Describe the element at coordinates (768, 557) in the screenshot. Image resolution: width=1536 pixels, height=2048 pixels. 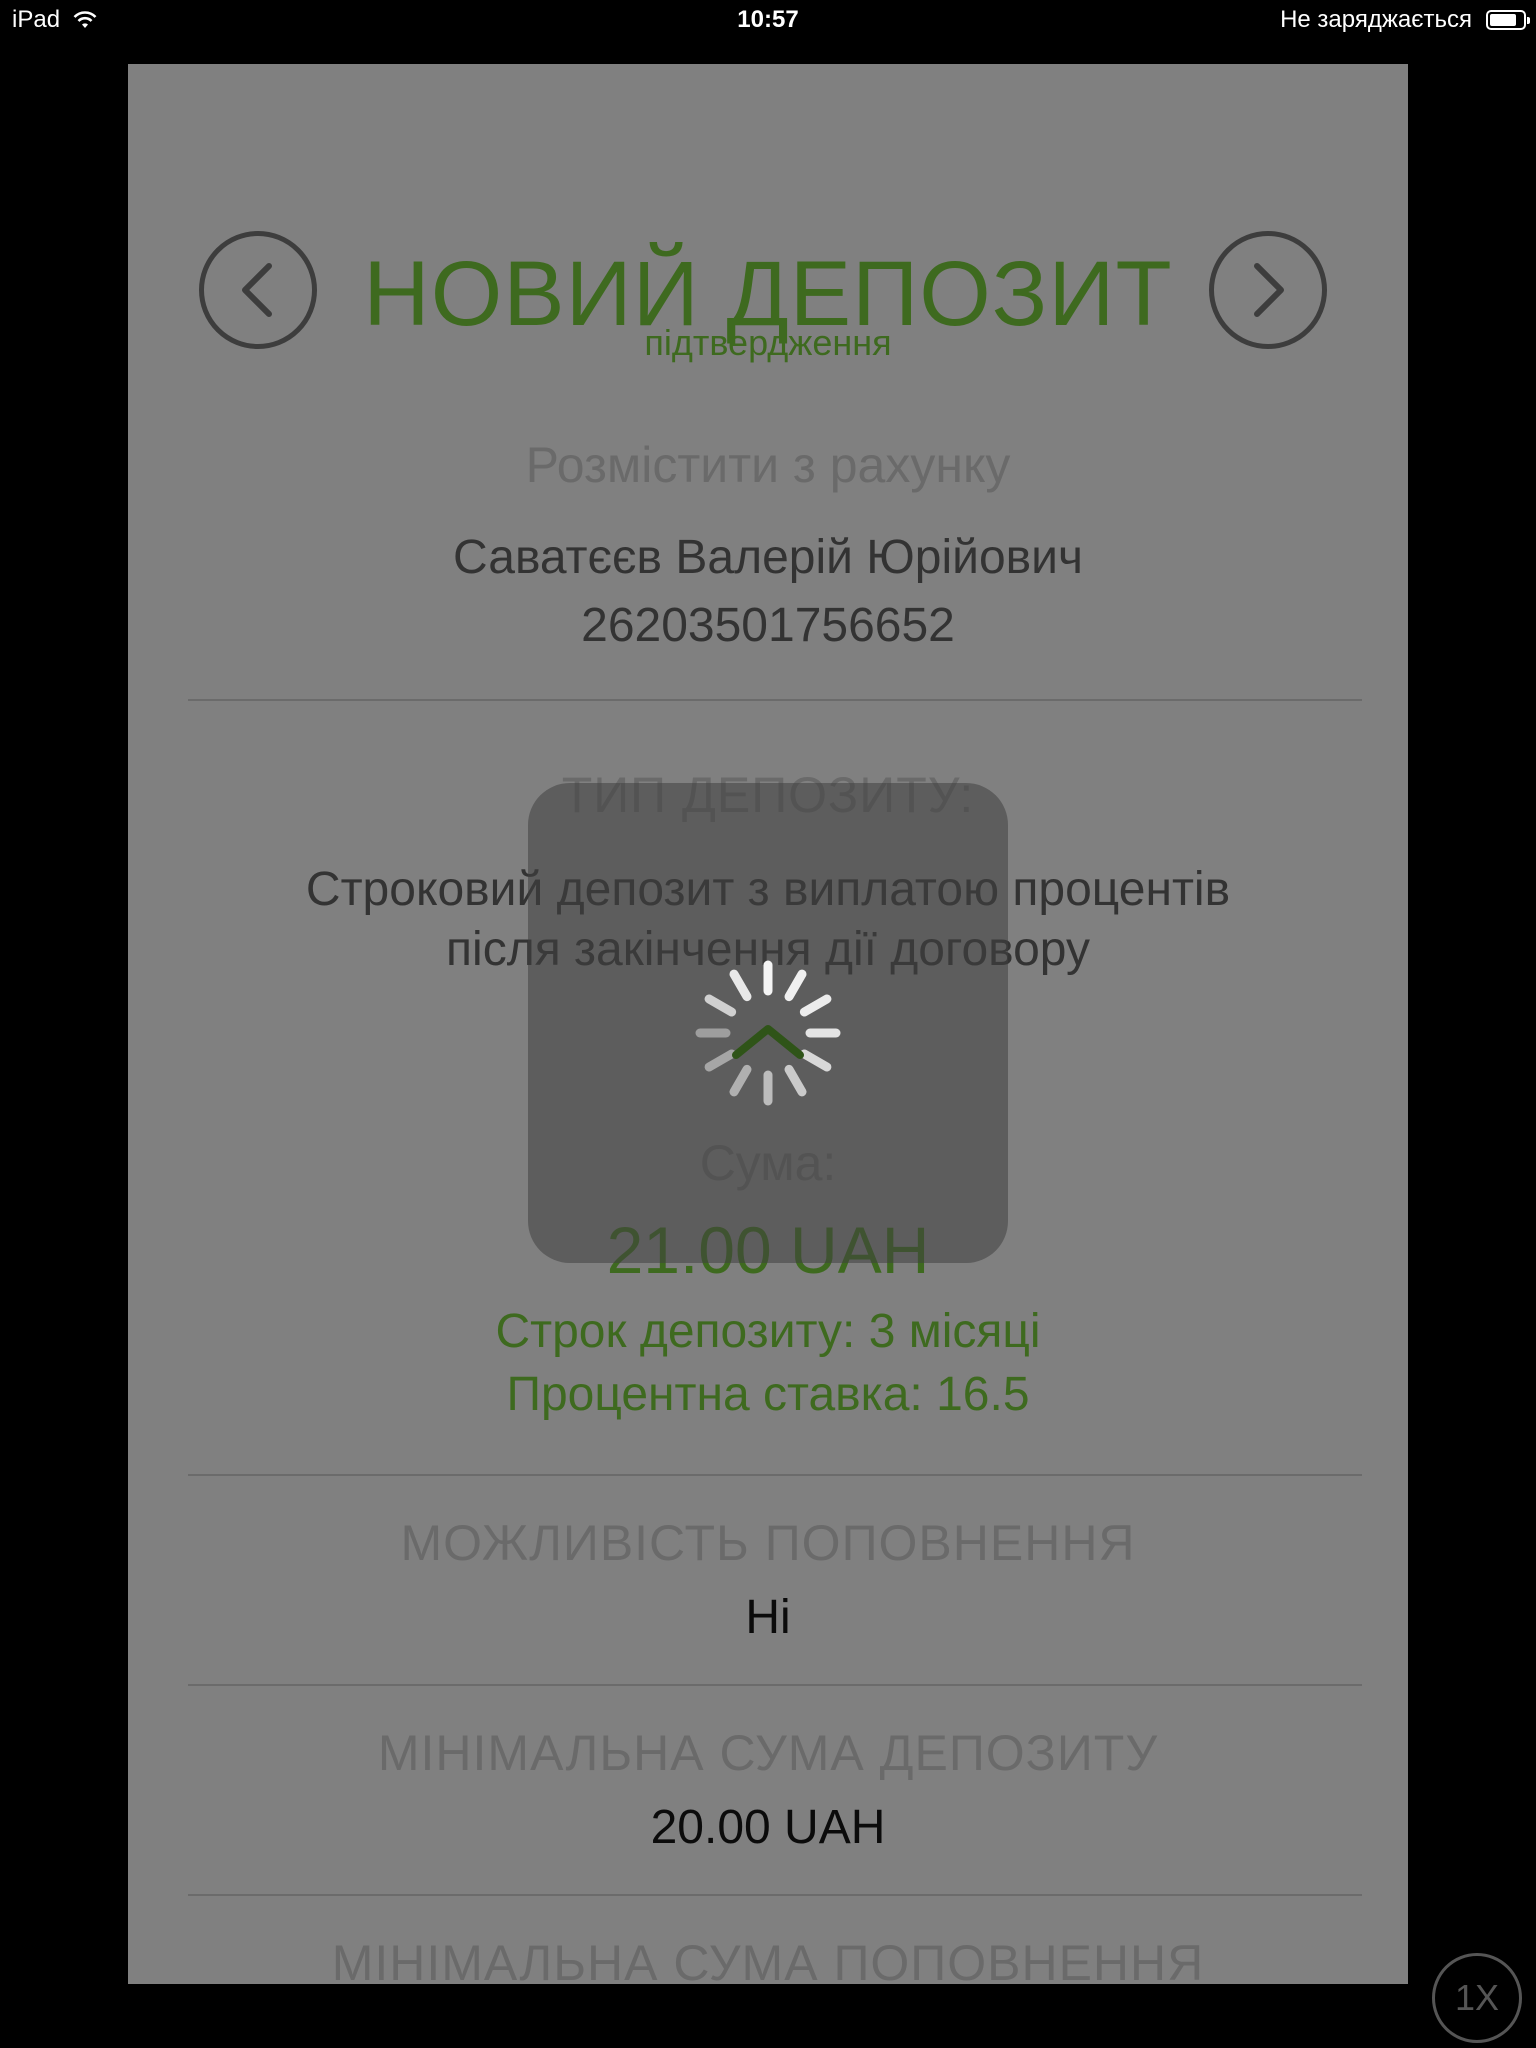
I see `account-owner: Саватєєв Валерій Юрійович` at that location.